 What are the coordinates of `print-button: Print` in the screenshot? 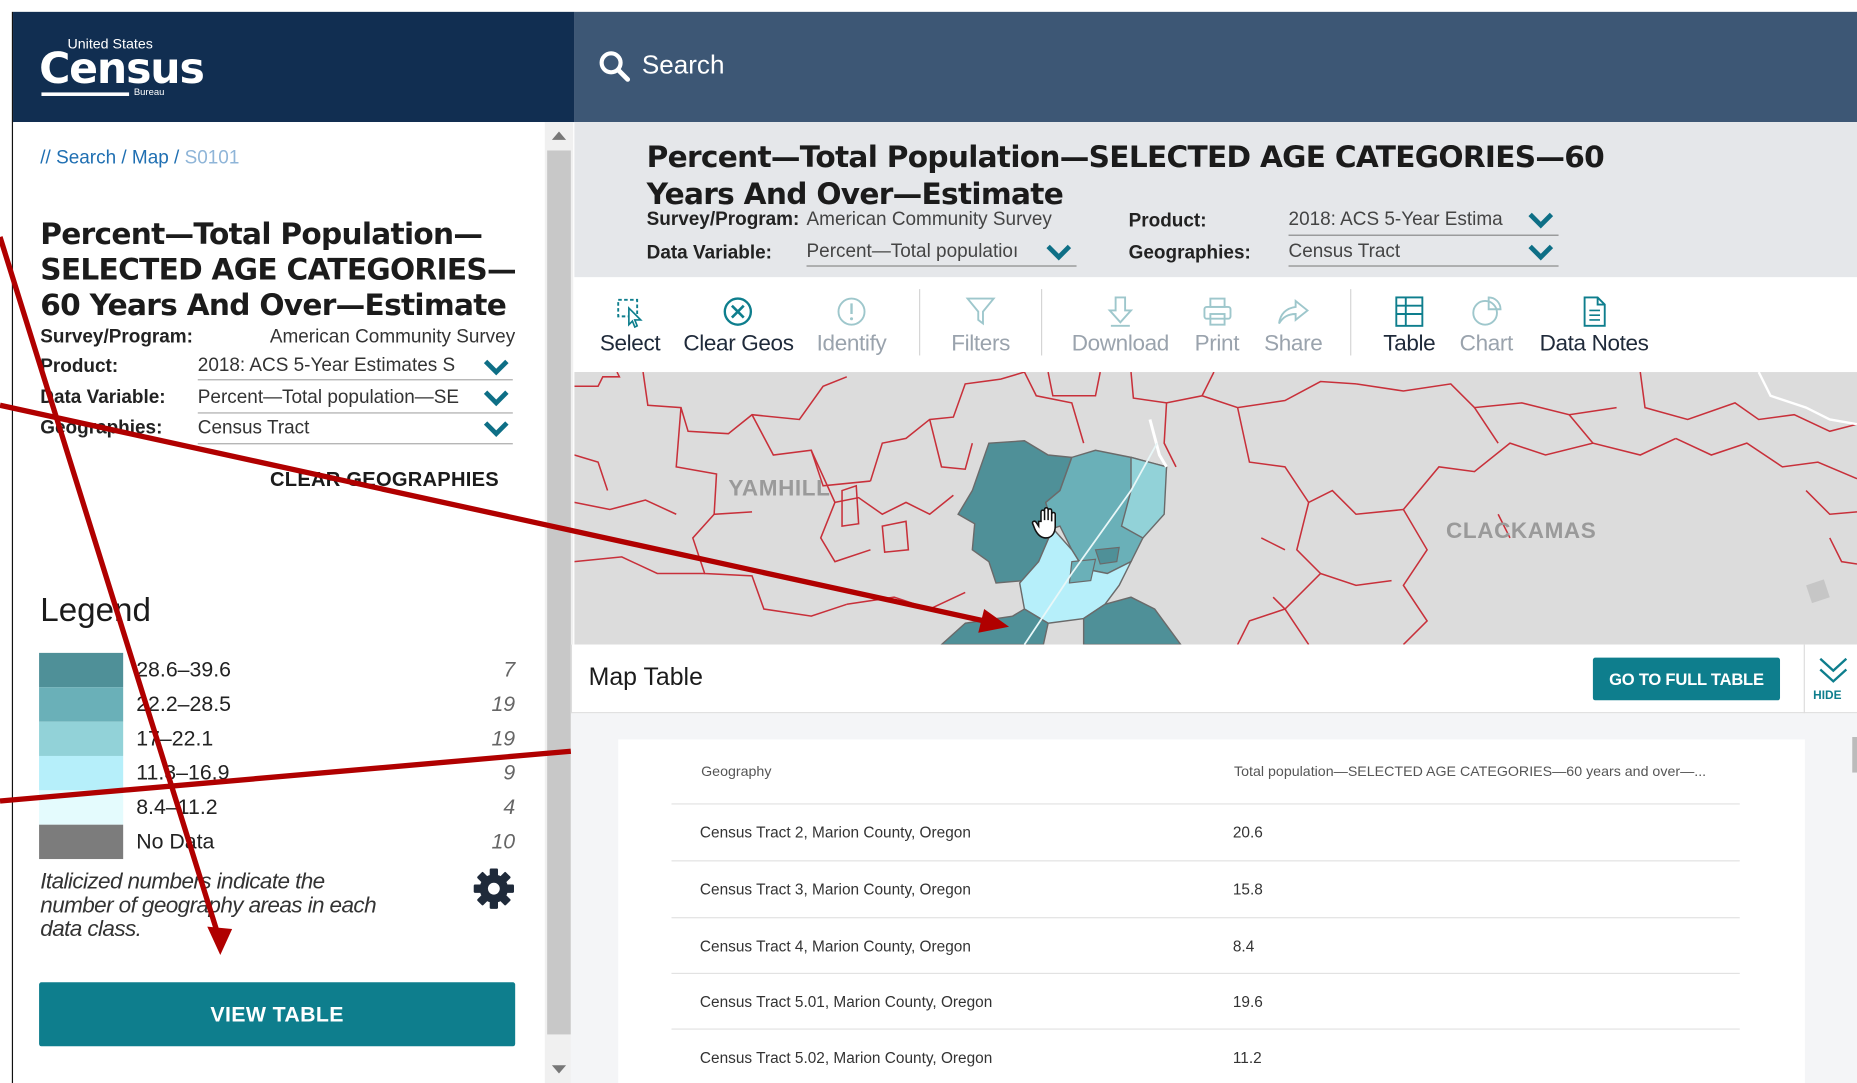 It's located at (1216, 326).